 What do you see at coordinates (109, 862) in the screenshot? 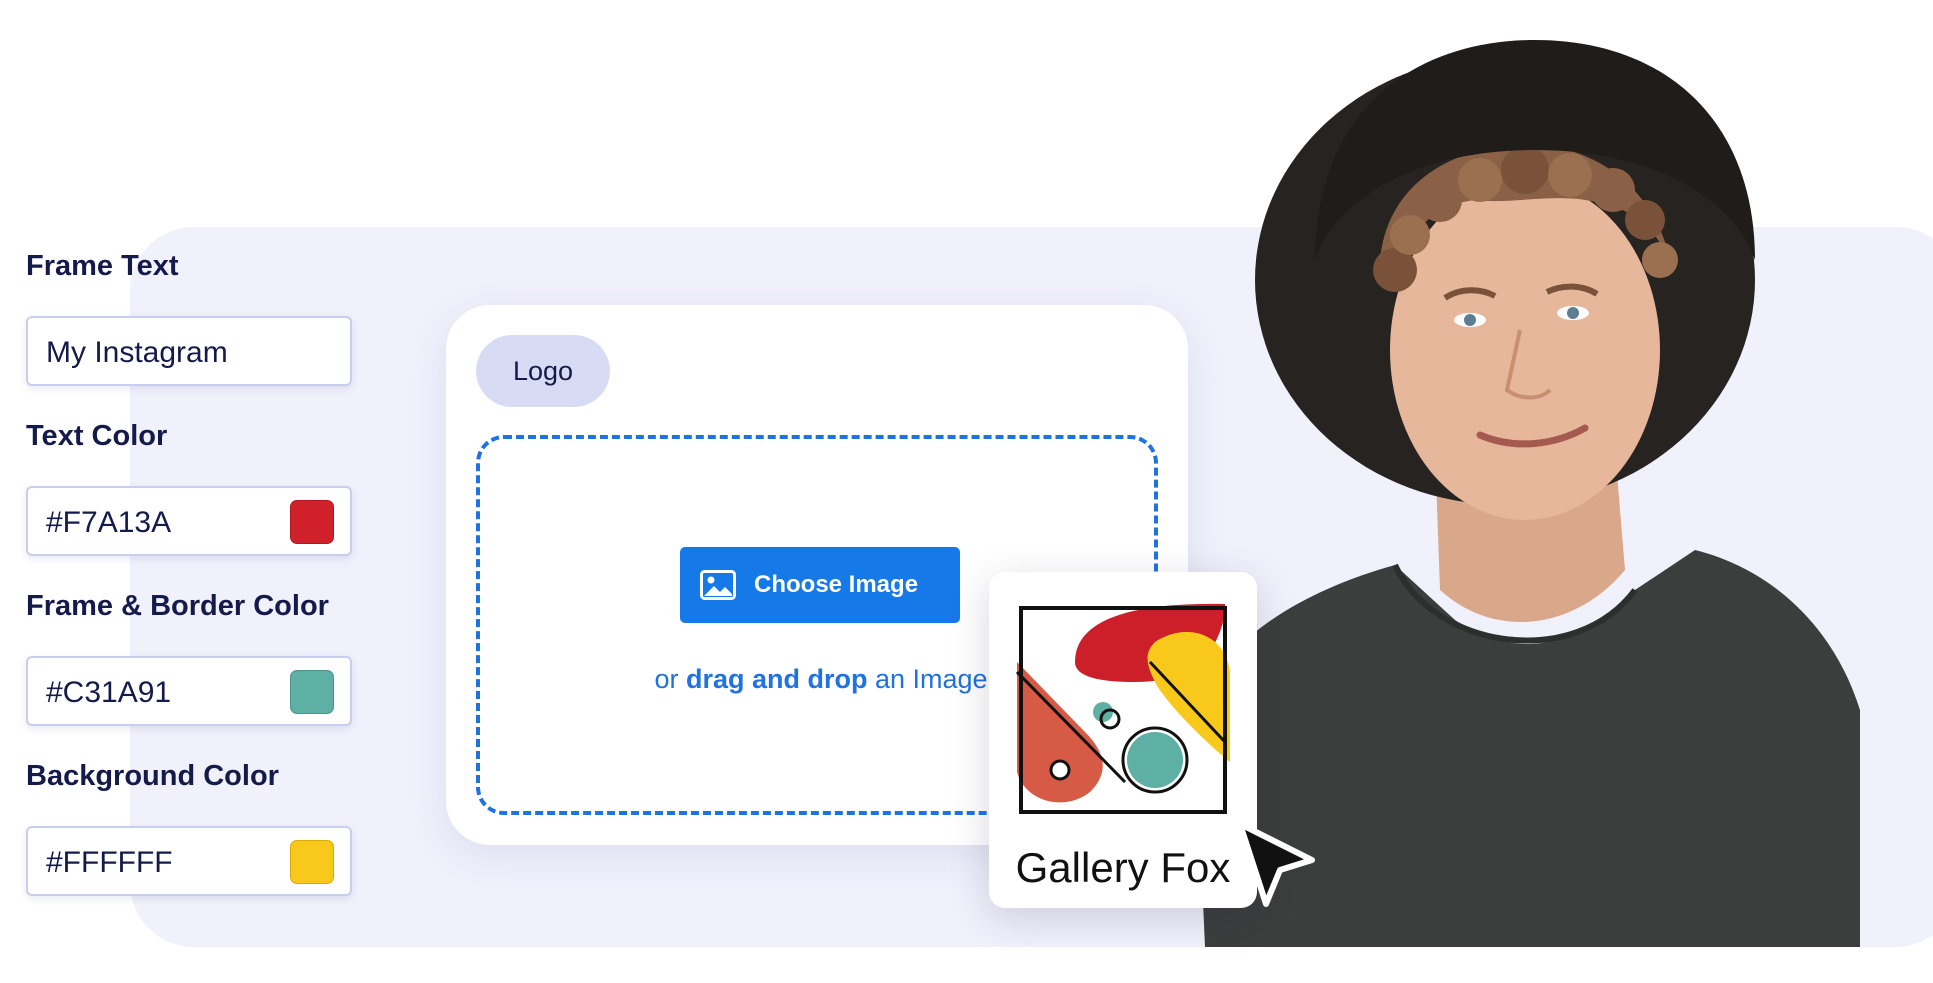
I see `background-color-value: #FFFFFF` at bounding box center [109, 862].